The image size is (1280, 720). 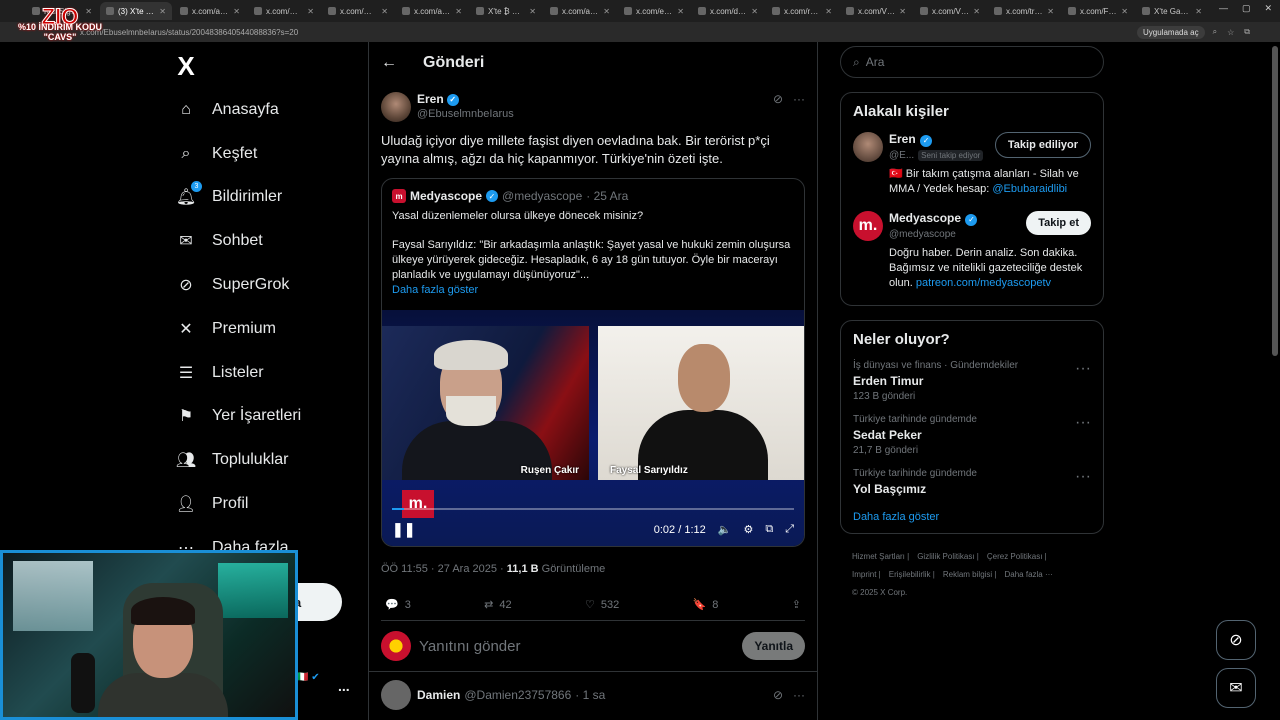 What do you see at coordinates (260, 460) in the screenshot?
I see `nav-item-topluluklar: 👥︎ Topluluklar` at bounding box center [260, 460].